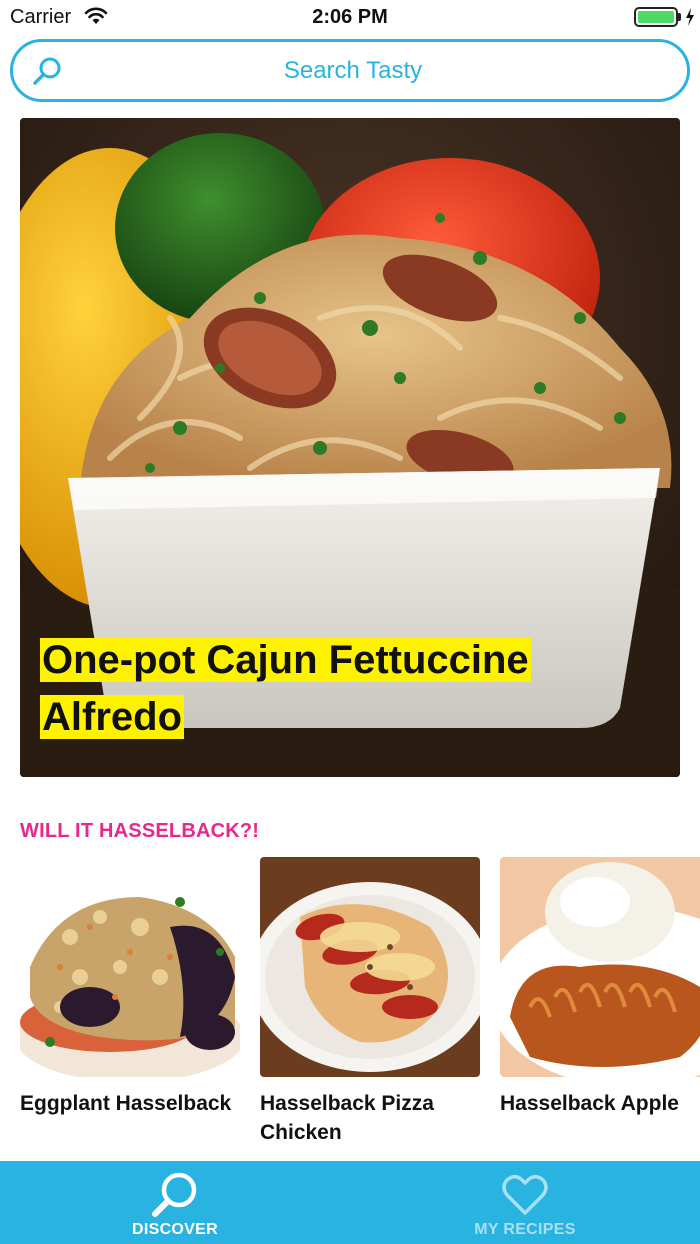 Image resolution: width=700 pixels, height=1244 pixels. I want to click on tab-my-recipes: MY RECIPES, so click(525, 1202).